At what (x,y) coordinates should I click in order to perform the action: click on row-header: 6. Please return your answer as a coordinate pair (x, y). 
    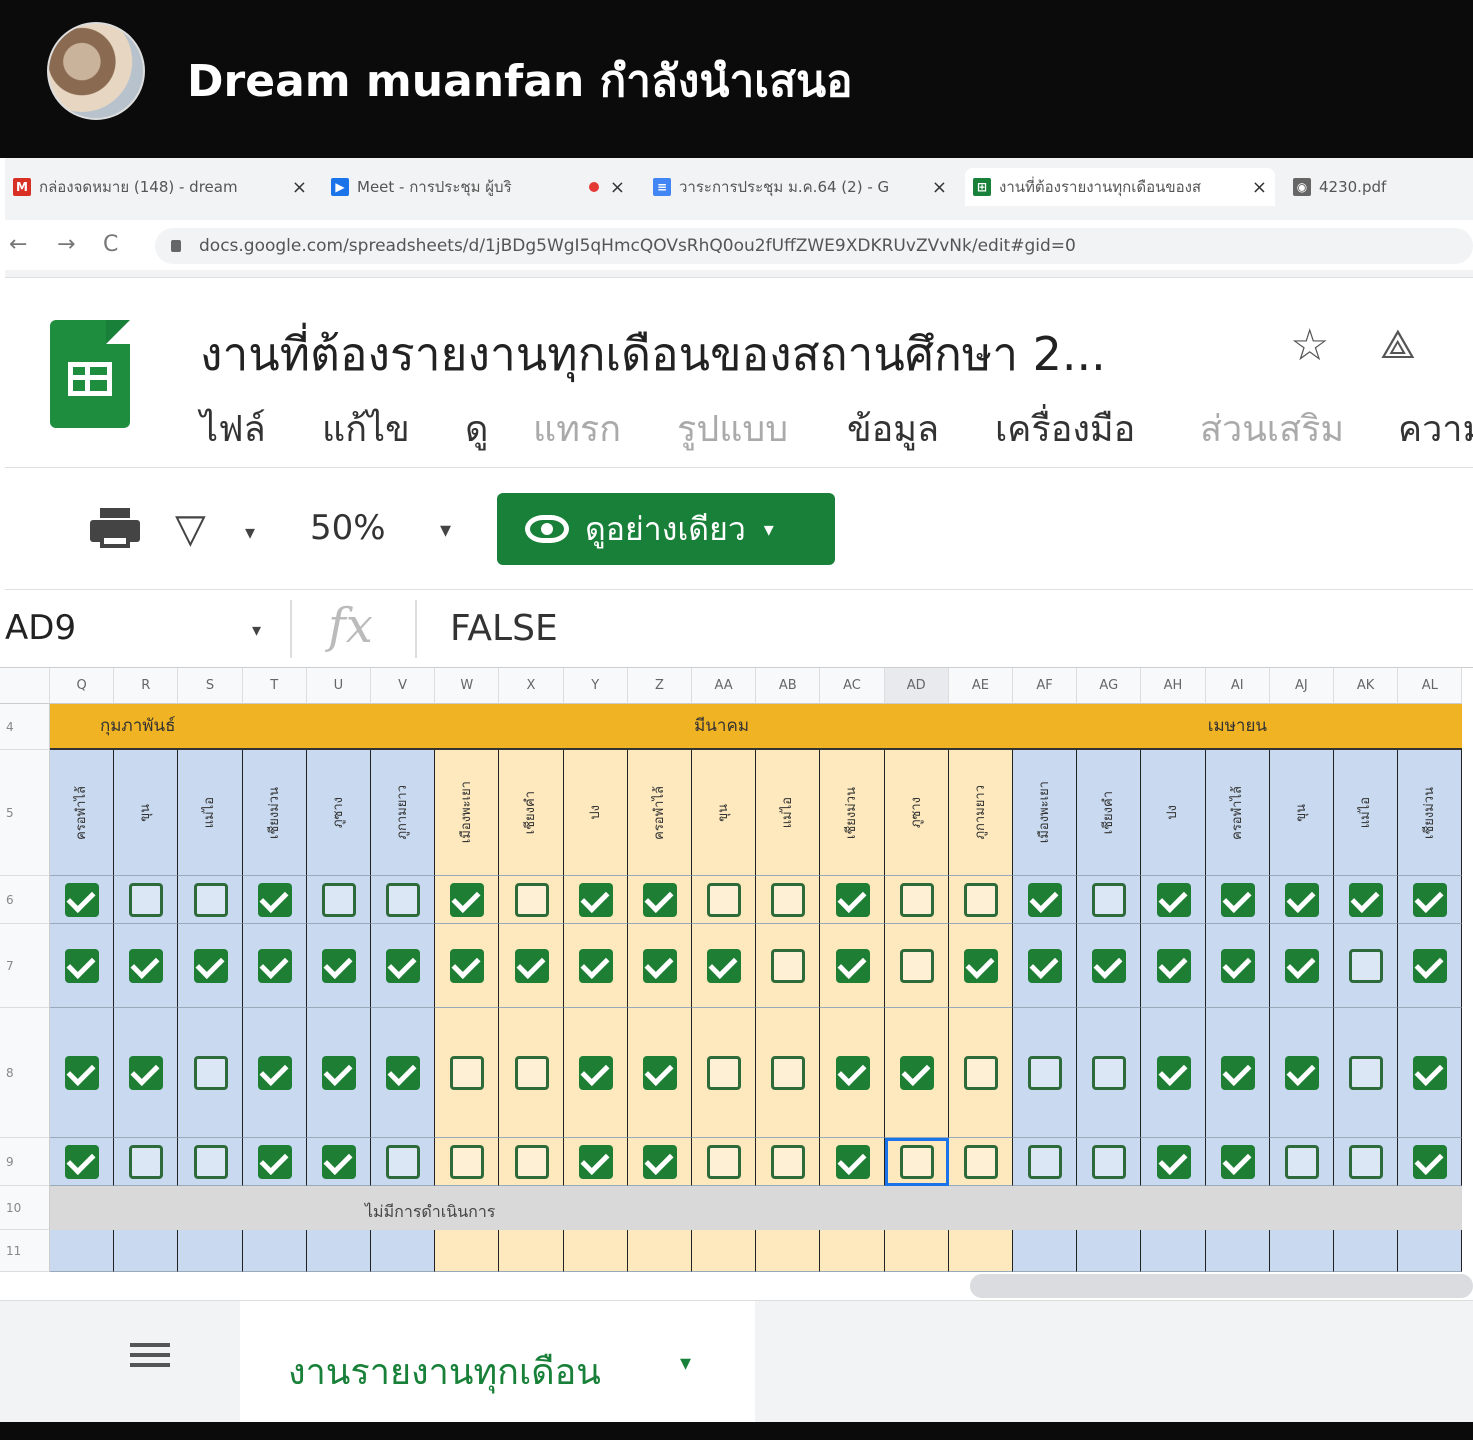
    Looking at the image, I should click on (25, 900).